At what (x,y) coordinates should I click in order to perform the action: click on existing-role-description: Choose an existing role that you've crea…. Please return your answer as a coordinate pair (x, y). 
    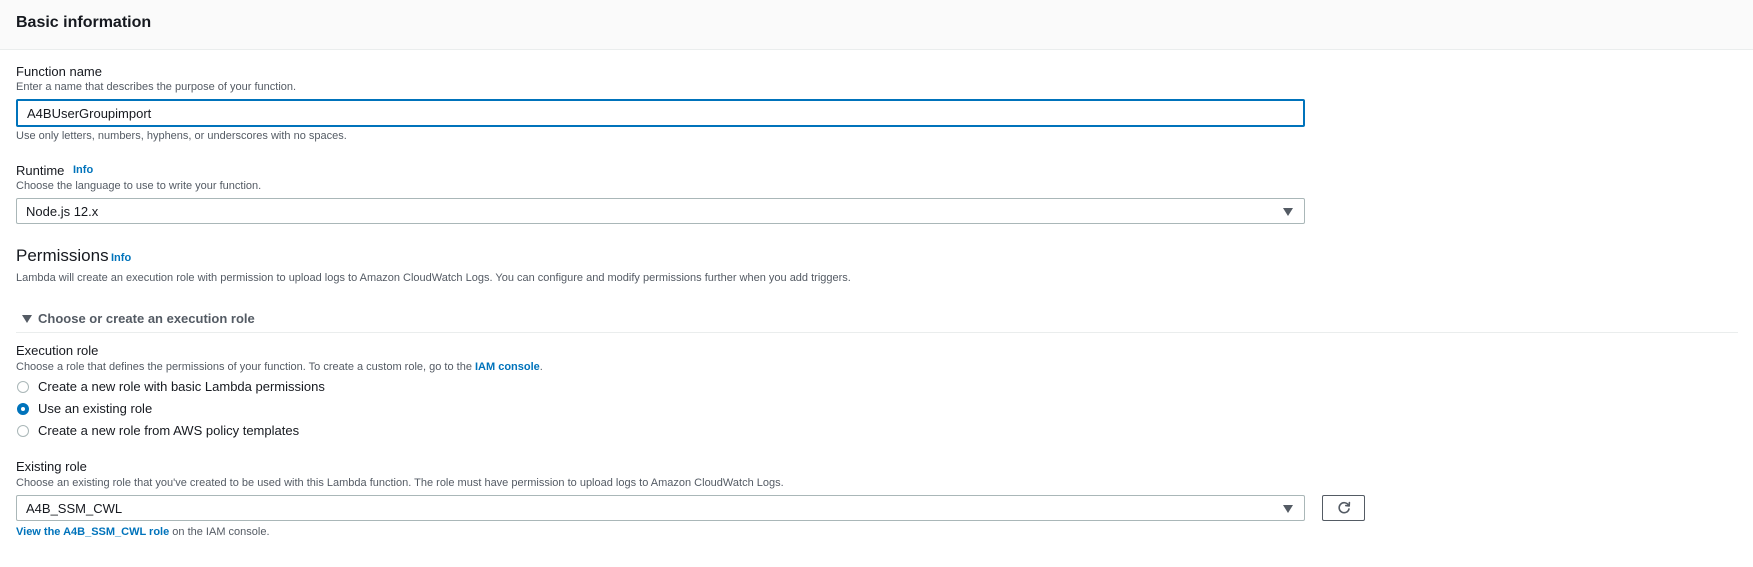
    Looking at the image, I should click on (400, 483).